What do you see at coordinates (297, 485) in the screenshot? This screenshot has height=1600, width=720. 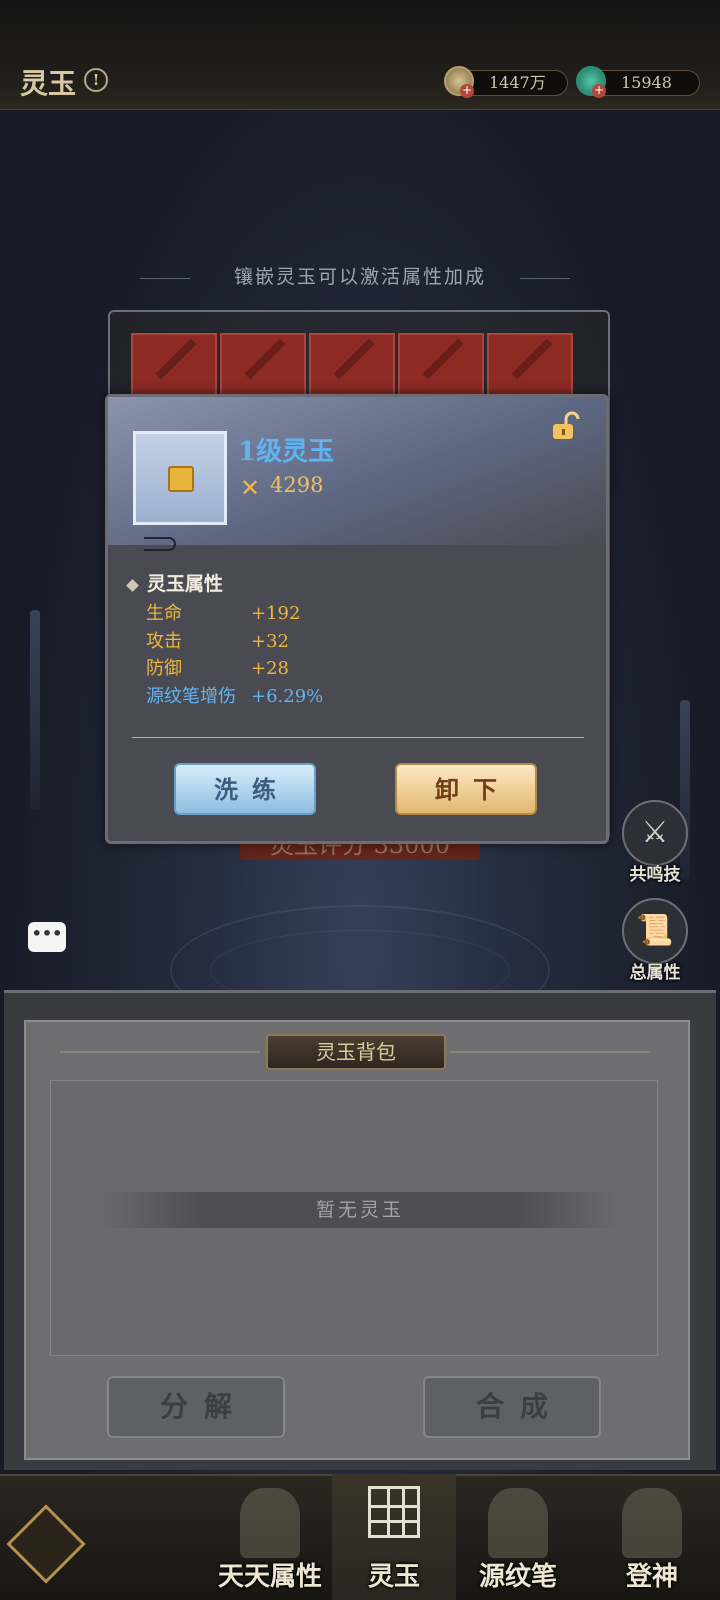 I see `item-power: 4298` at bounding box center [297, 485].